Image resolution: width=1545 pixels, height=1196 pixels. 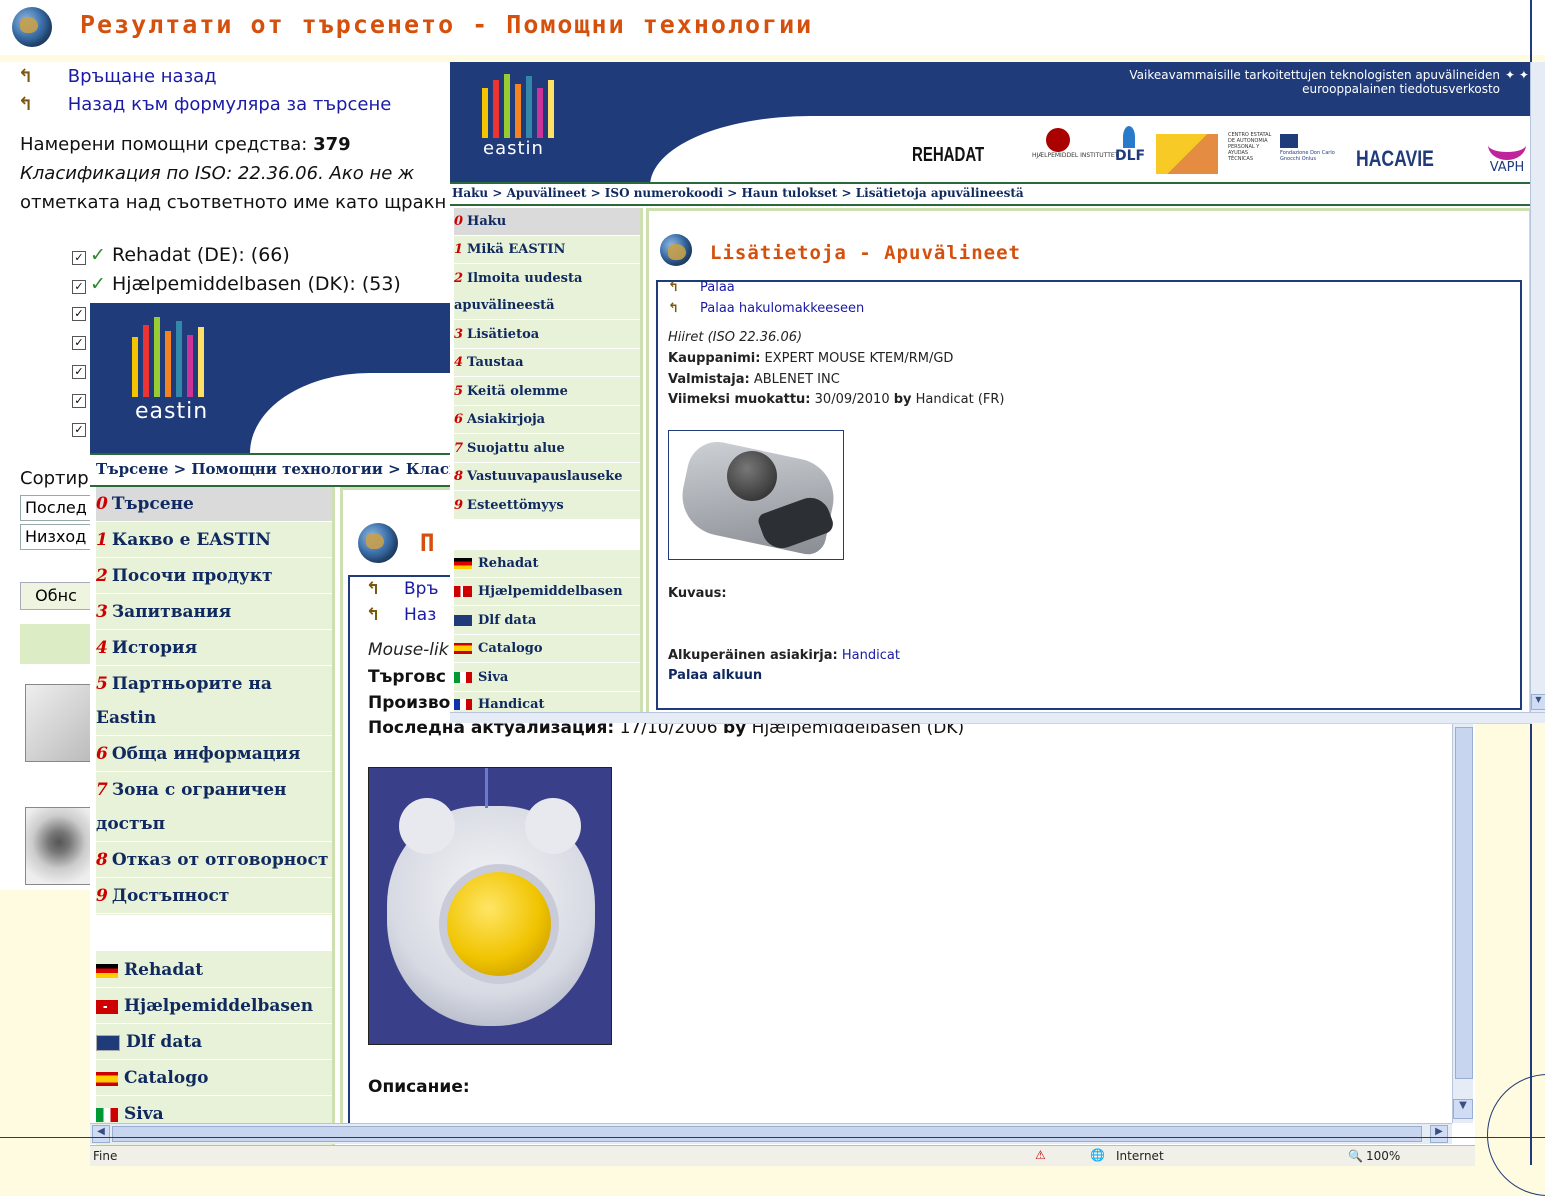 What do you see at coordinates (463, 648) in the screenshot?
I see `spain-flag-icon` at bounding box center [463, 648].